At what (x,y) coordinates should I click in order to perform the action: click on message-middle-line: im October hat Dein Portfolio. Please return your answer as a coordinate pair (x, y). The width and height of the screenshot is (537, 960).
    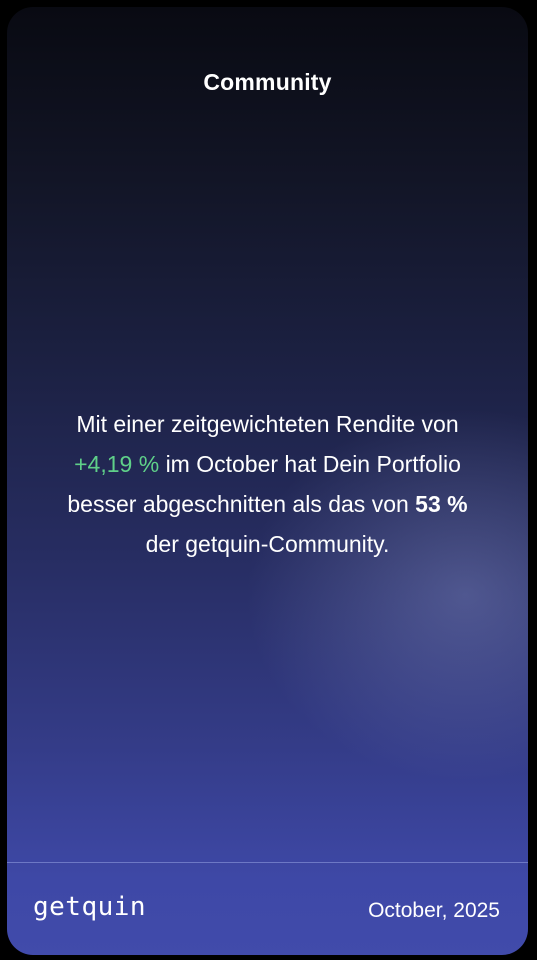
    Looking at the image, I should click on (313, 464).